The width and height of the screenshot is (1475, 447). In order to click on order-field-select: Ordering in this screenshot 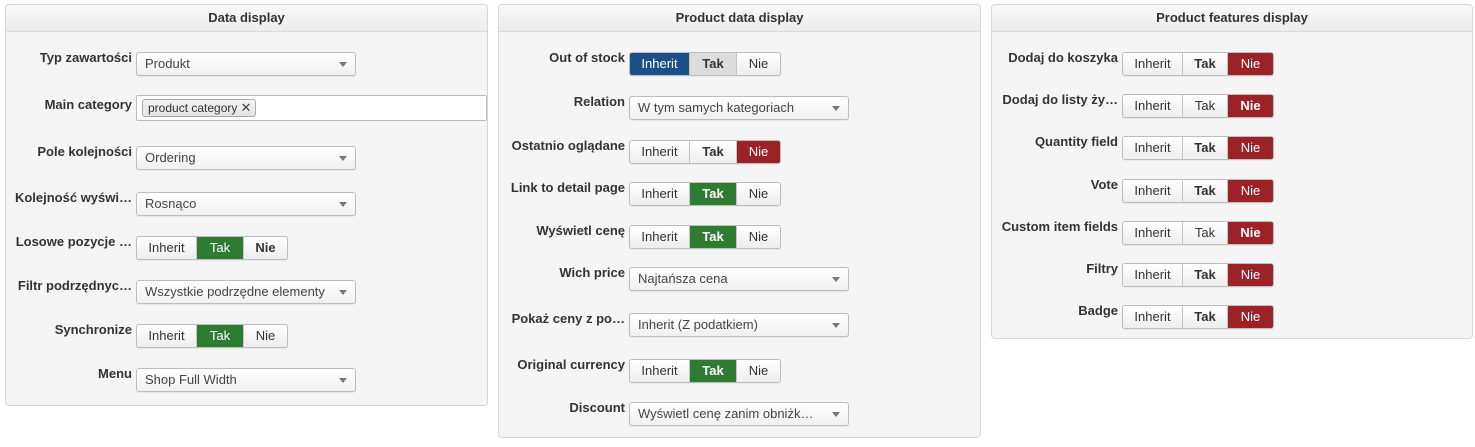, I will do `click(246, 158)`.